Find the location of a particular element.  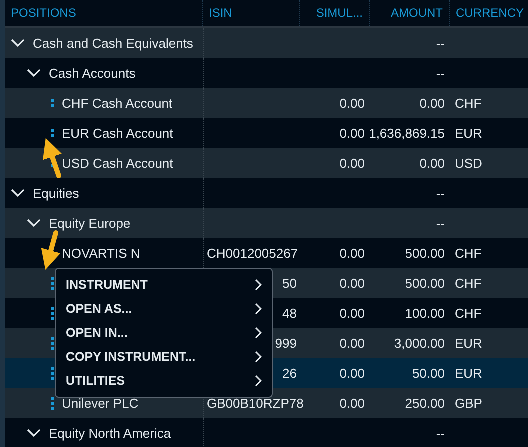

position-name: Equity Europe is located at coordinates (90, 223).